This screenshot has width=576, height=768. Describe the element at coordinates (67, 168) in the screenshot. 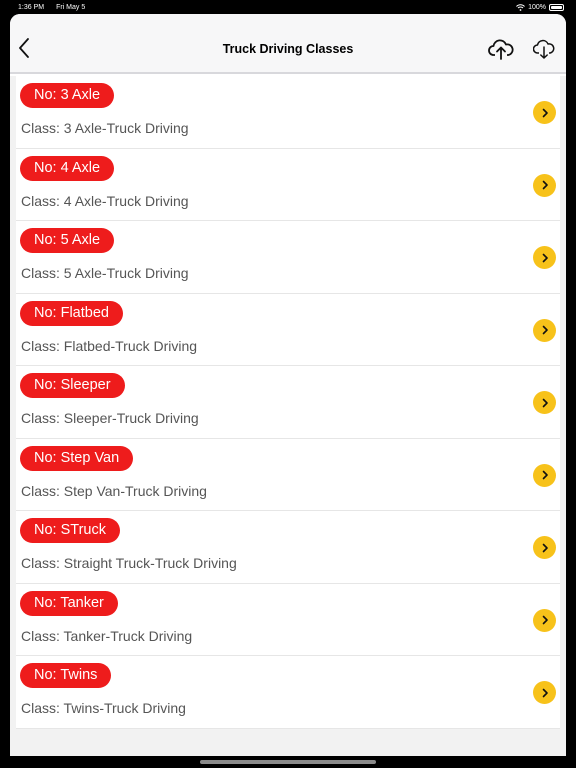

I see `class-number-badge: No: 4 Axle` at that location.